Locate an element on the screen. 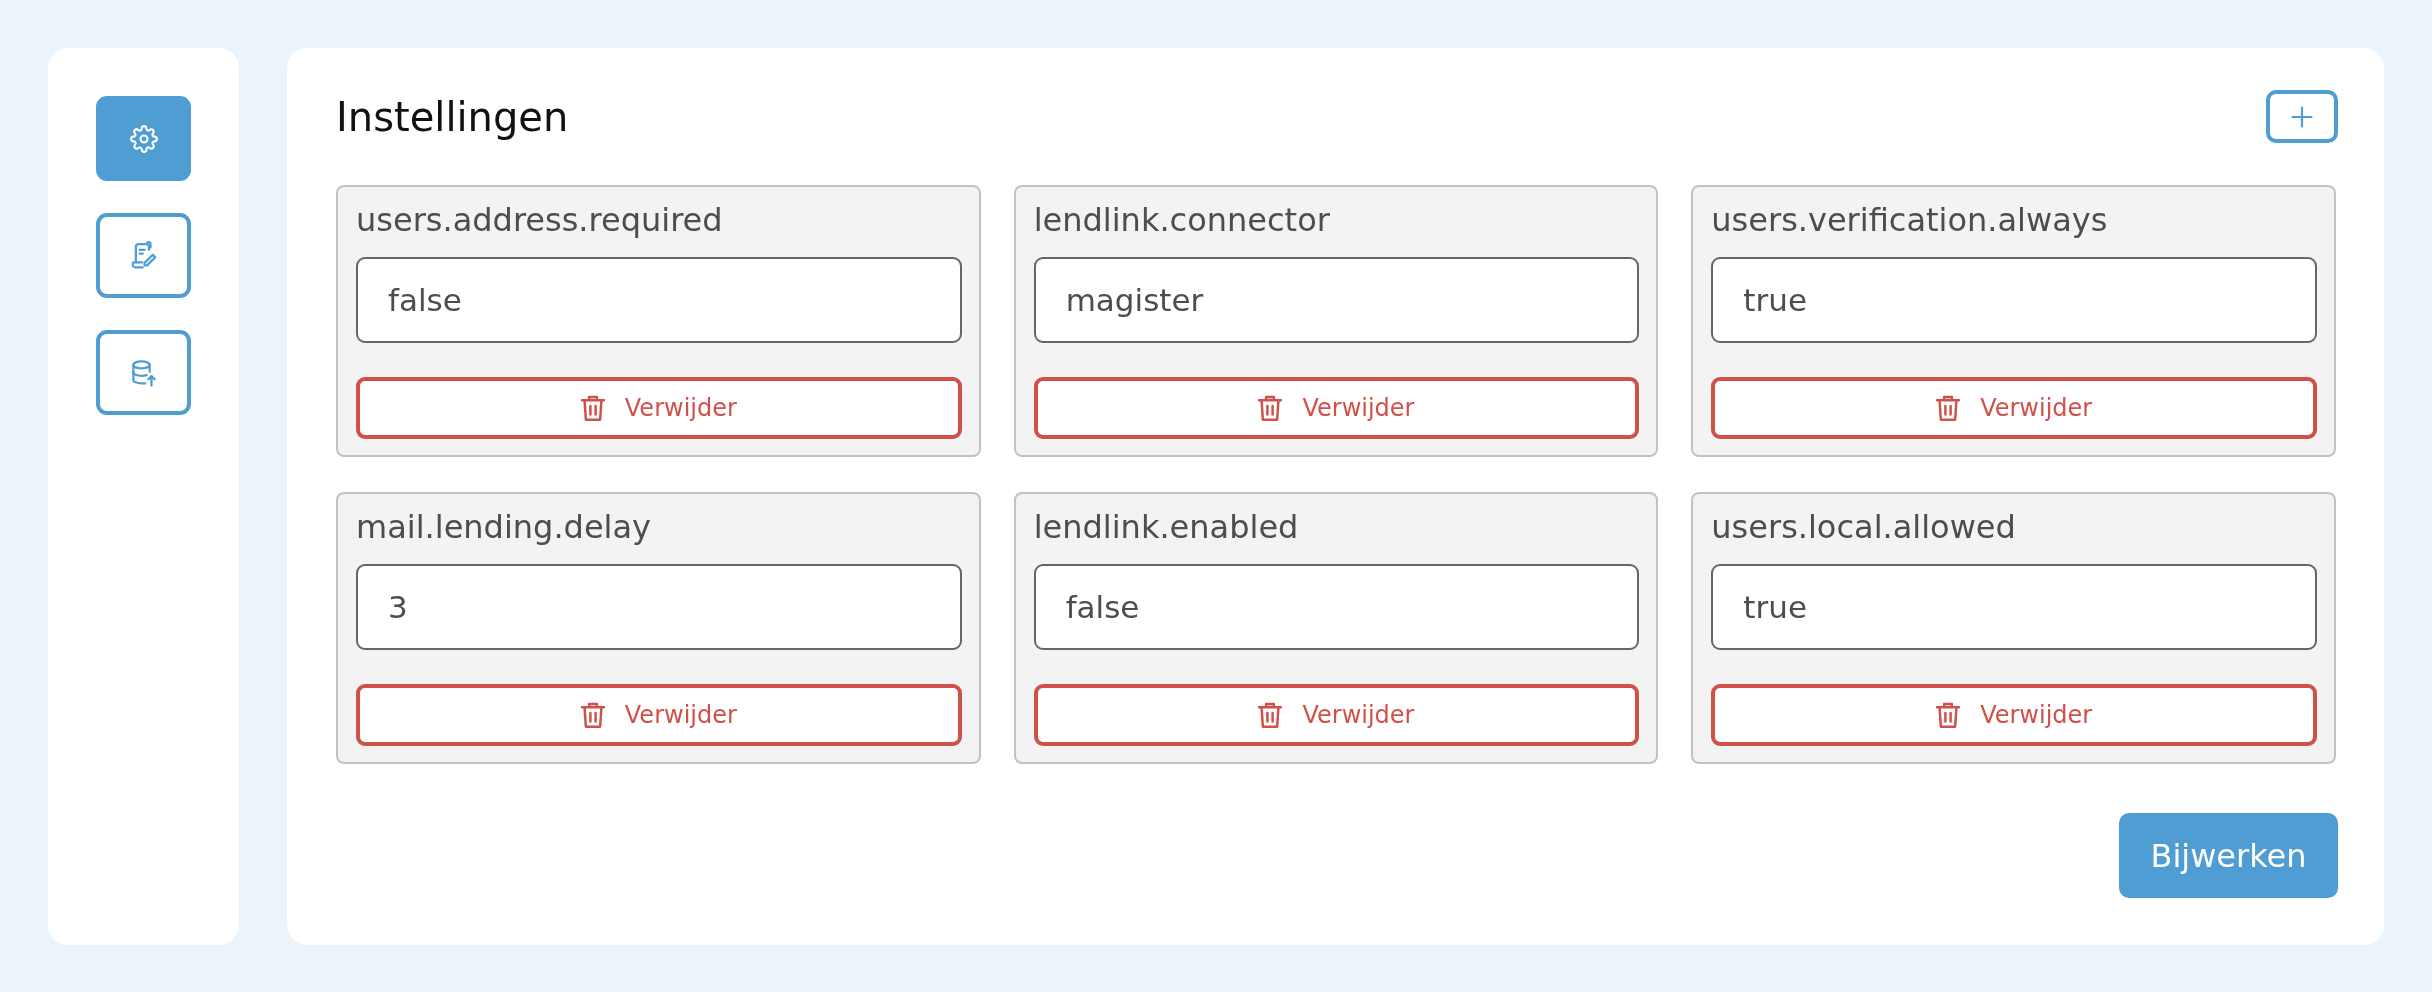 The image size is (2432, 992). update-button: Bijwerken is located at coordinates (2228, 855).